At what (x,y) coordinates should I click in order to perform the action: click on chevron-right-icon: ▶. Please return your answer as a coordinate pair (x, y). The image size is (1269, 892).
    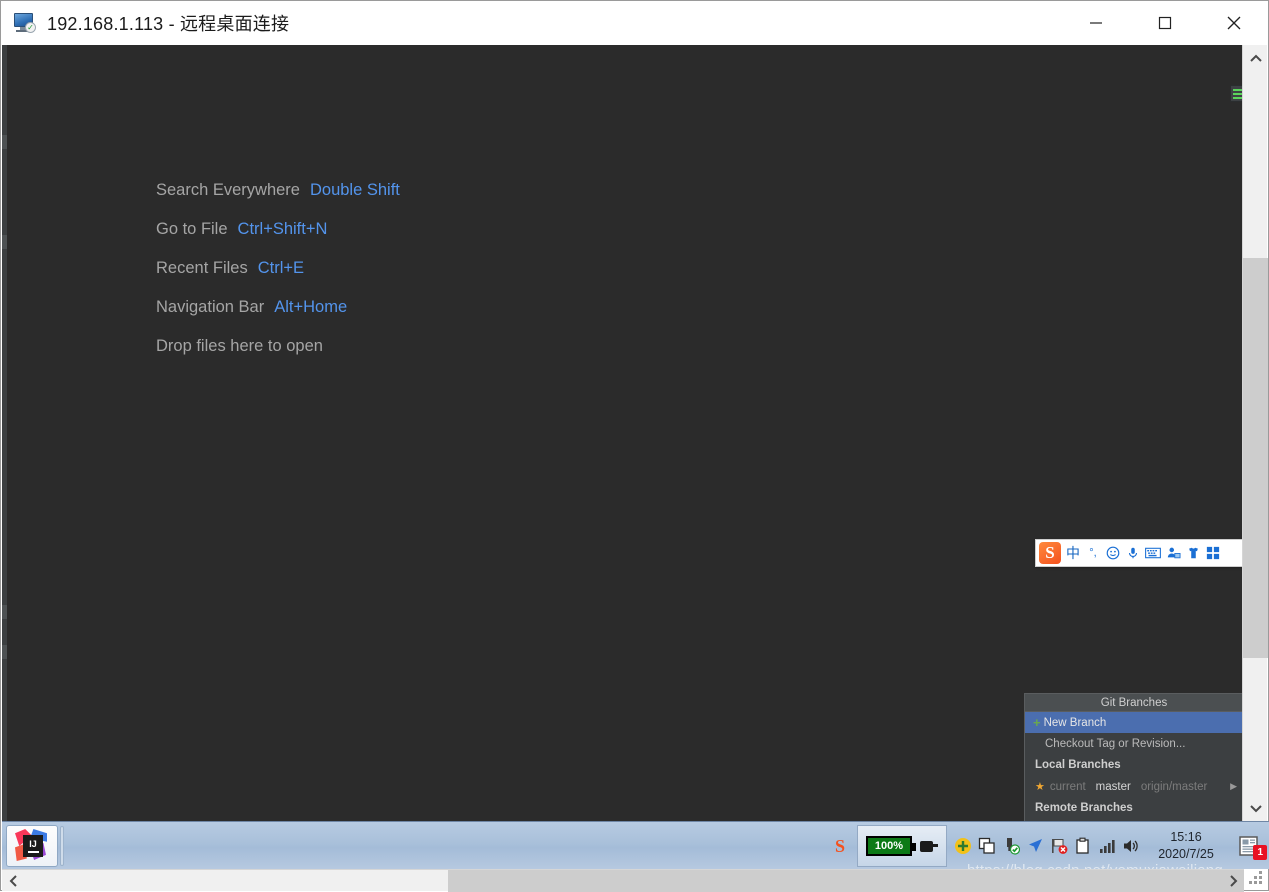
    Looking at the image, I should click on (1233, 786).